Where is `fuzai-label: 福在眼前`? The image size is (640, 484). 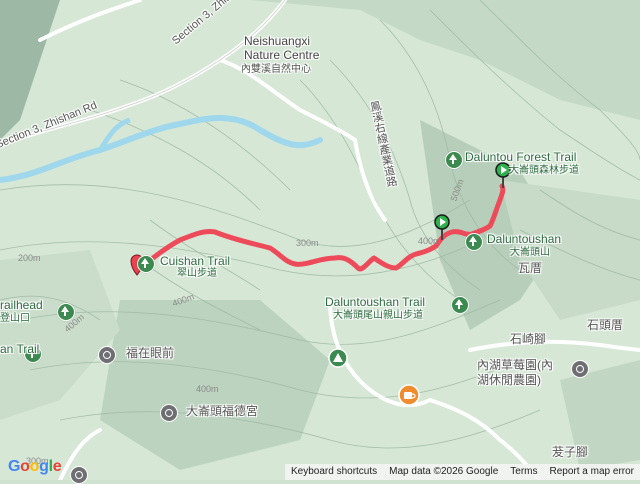
fuzai-label: 福在眼前 is located at coordinates (150, 353).